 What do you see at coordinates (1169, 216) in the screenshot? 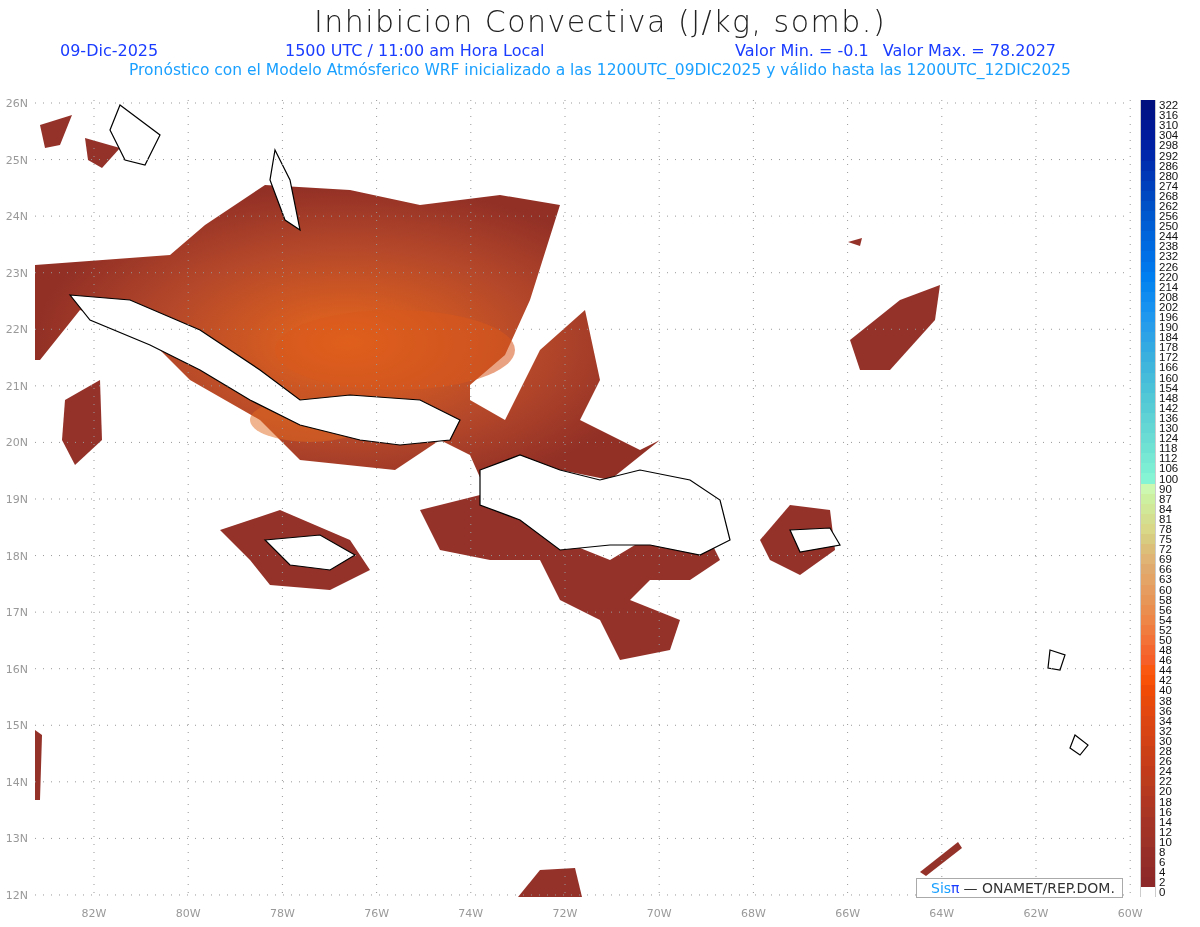
I see `scale-value-label: 256` at bounding box center [1169, 216].